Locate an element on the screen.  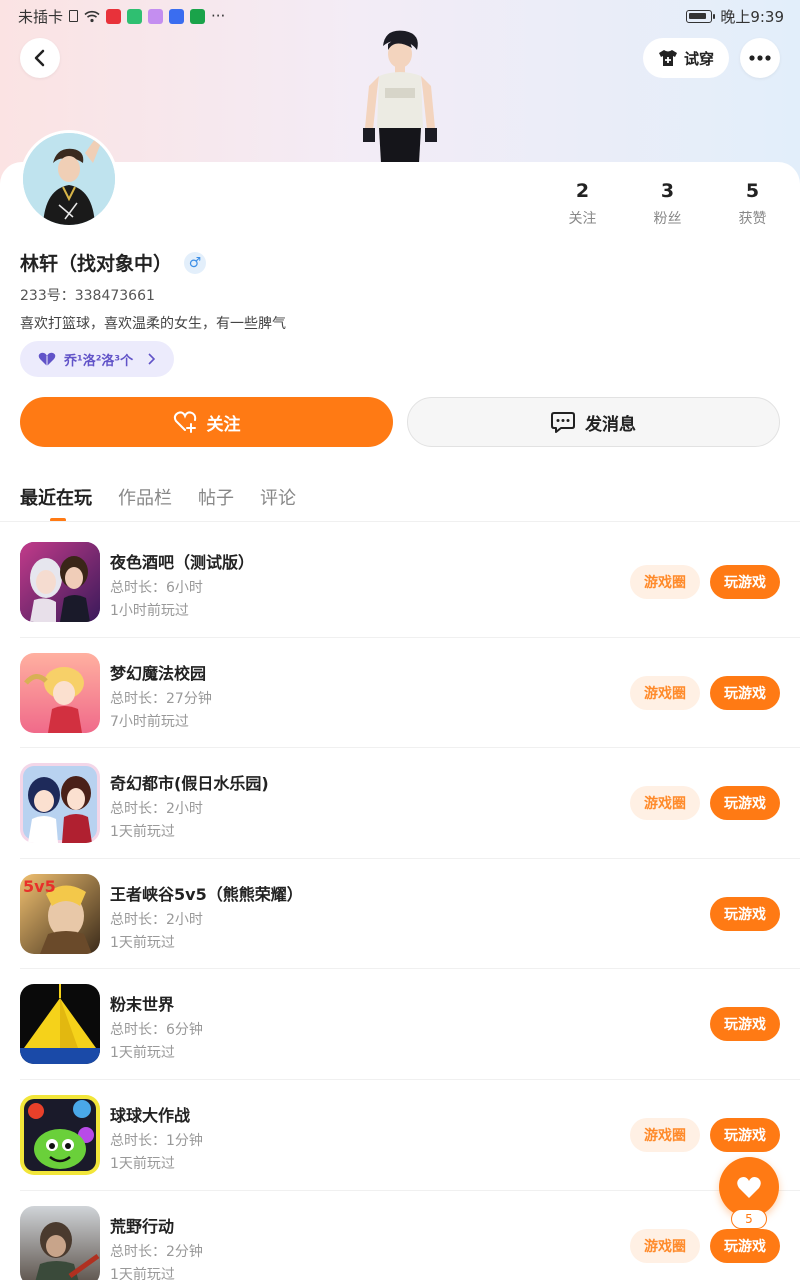
wifi-icon is located at coordinates (92, 16).